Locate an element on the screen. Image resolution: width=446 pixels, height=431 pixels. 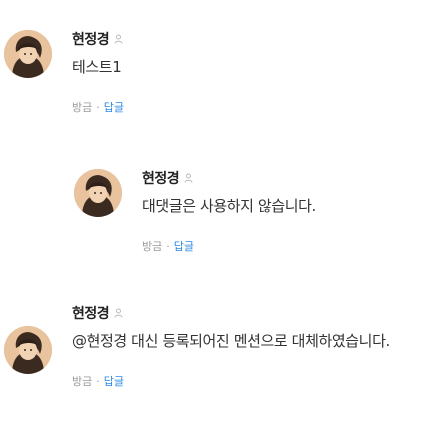
comment-item: 현정경 테스트1 방금 · 답글 is located at coordinates (64, 72).